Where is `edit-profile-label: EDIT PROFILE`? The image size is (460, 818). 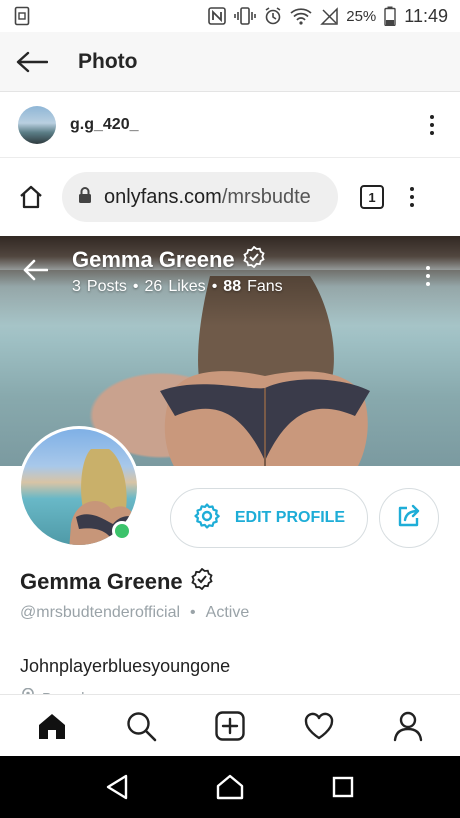
edit-profile-label: EDIT PROFILE is located at coordinates (290, 517).